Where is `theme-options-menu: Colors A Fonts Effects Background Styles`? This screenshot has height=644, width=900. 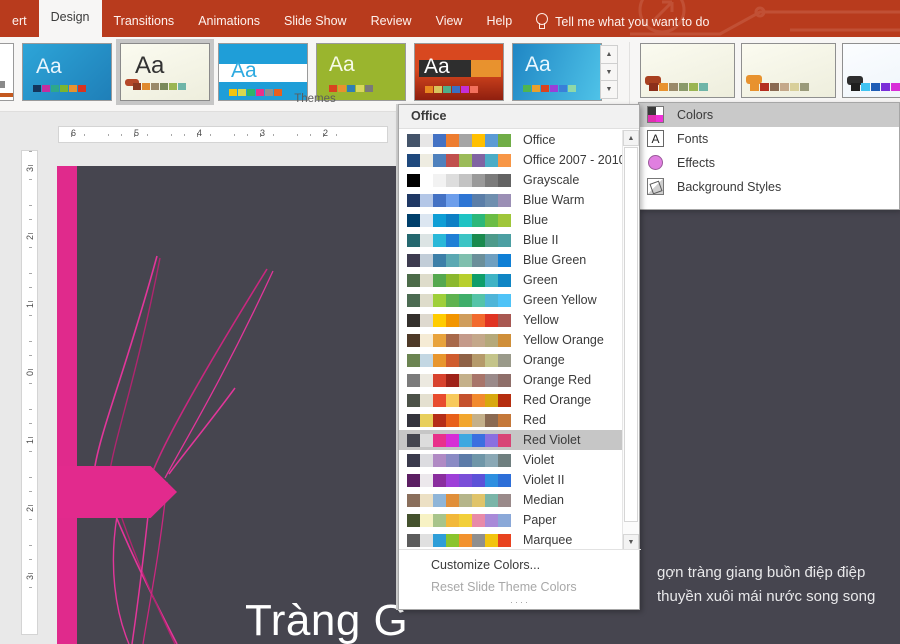
theme-options-menu: Colors A Fonts Effects Background Styles is located at coordinates (769, 156).